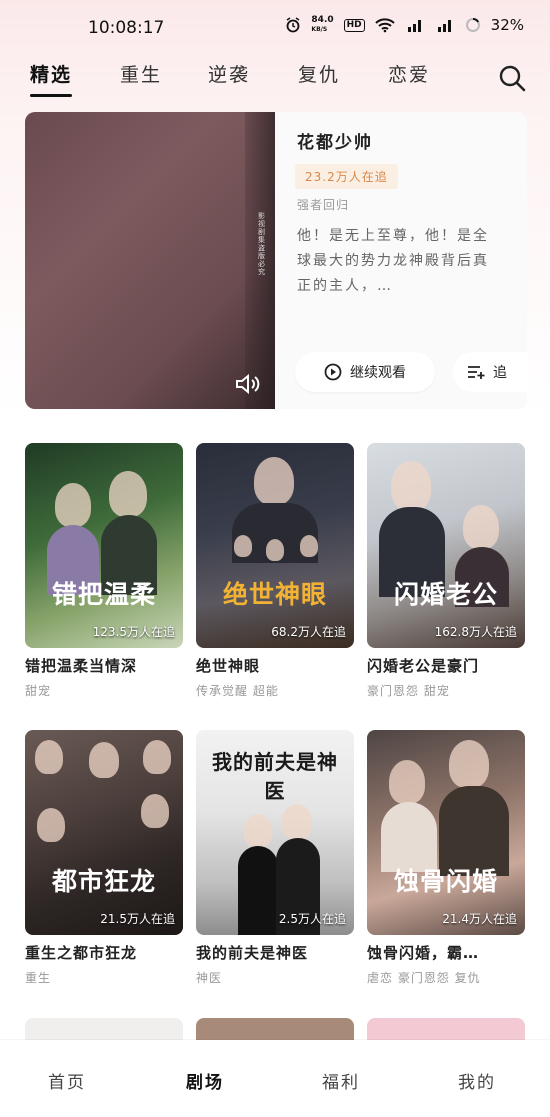 The height and width of the screenshot is (1117, 550). What do you see at coordinates (446, 545) in the screenshot?
I see `drama-poster: 闪婚老公 162.8万人在追` at bounding box center [446, 545].